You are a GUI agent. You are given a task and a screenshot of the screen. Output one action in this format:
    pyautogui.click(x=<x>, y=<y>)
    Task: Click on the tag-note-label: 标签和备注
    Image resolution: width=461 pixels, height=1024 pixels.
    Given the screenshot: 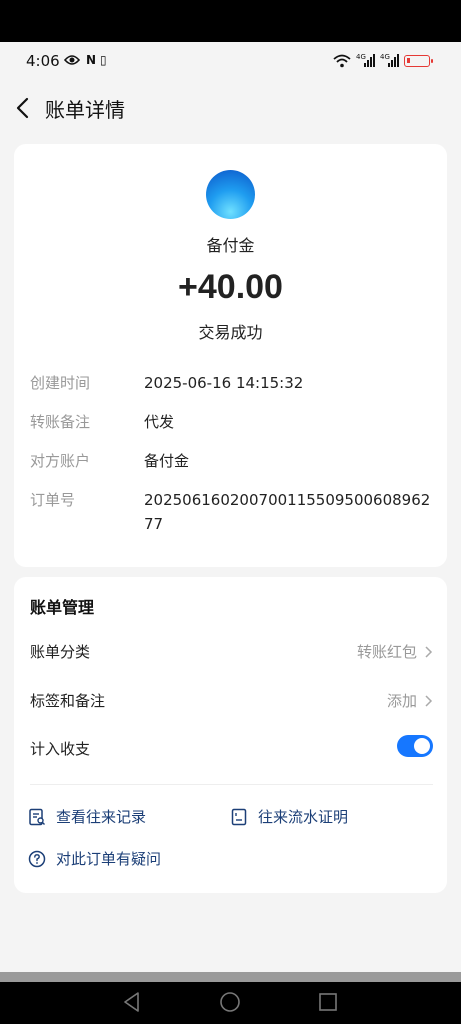 What is the action you would take?
    pyautogui.click(x=68, y=701)
    